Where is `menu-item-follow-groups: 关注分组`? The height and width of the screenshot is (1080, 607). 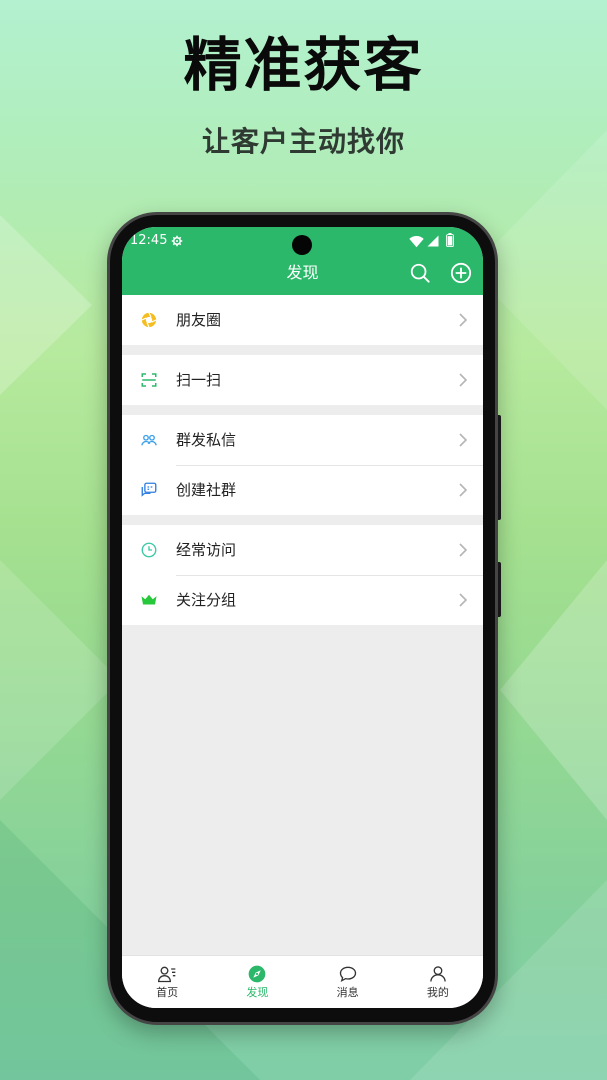 menu-item-follow-groups: 关注分组 is located at coordinates (302, 600).